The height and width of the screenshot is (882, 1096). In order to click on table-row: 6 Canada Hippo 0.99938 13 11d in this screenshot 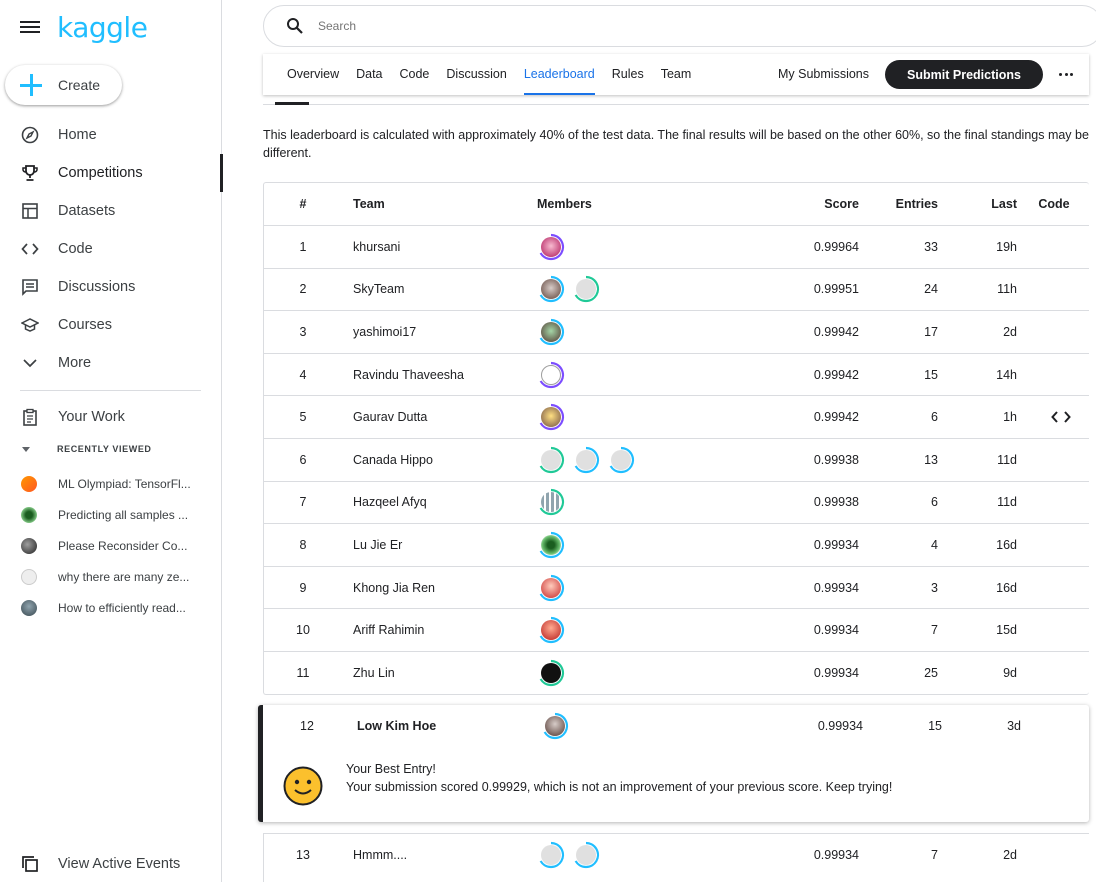, I will do `click(676, 459)`.